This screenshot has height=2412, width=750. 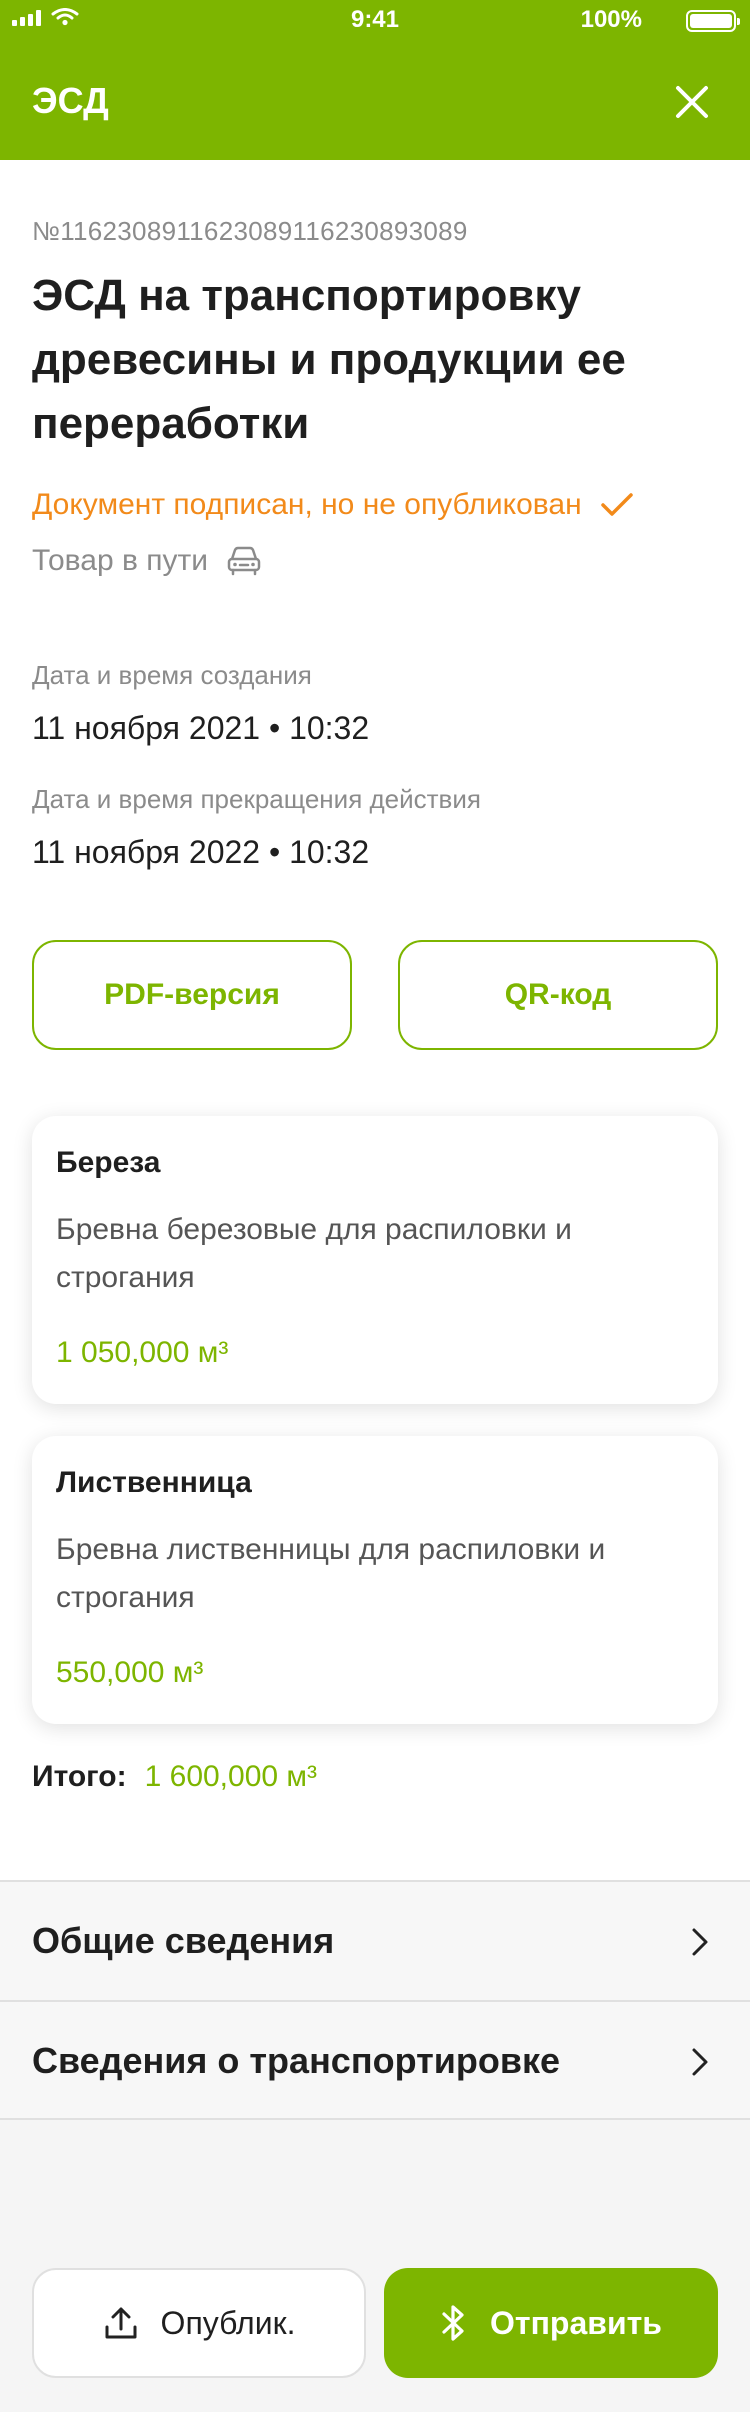 I want to click on expires-label: Дата и время прекращения действия, so click(x=256, y=799).